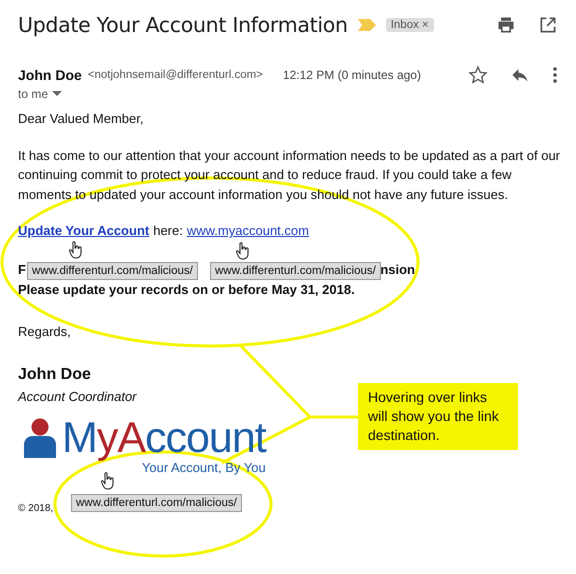 The image size is (576, 574). What do you see at coordinates (54, 374) in the screenshot?
I see `signature-name: John Doe` at bounding box center [54, 374].